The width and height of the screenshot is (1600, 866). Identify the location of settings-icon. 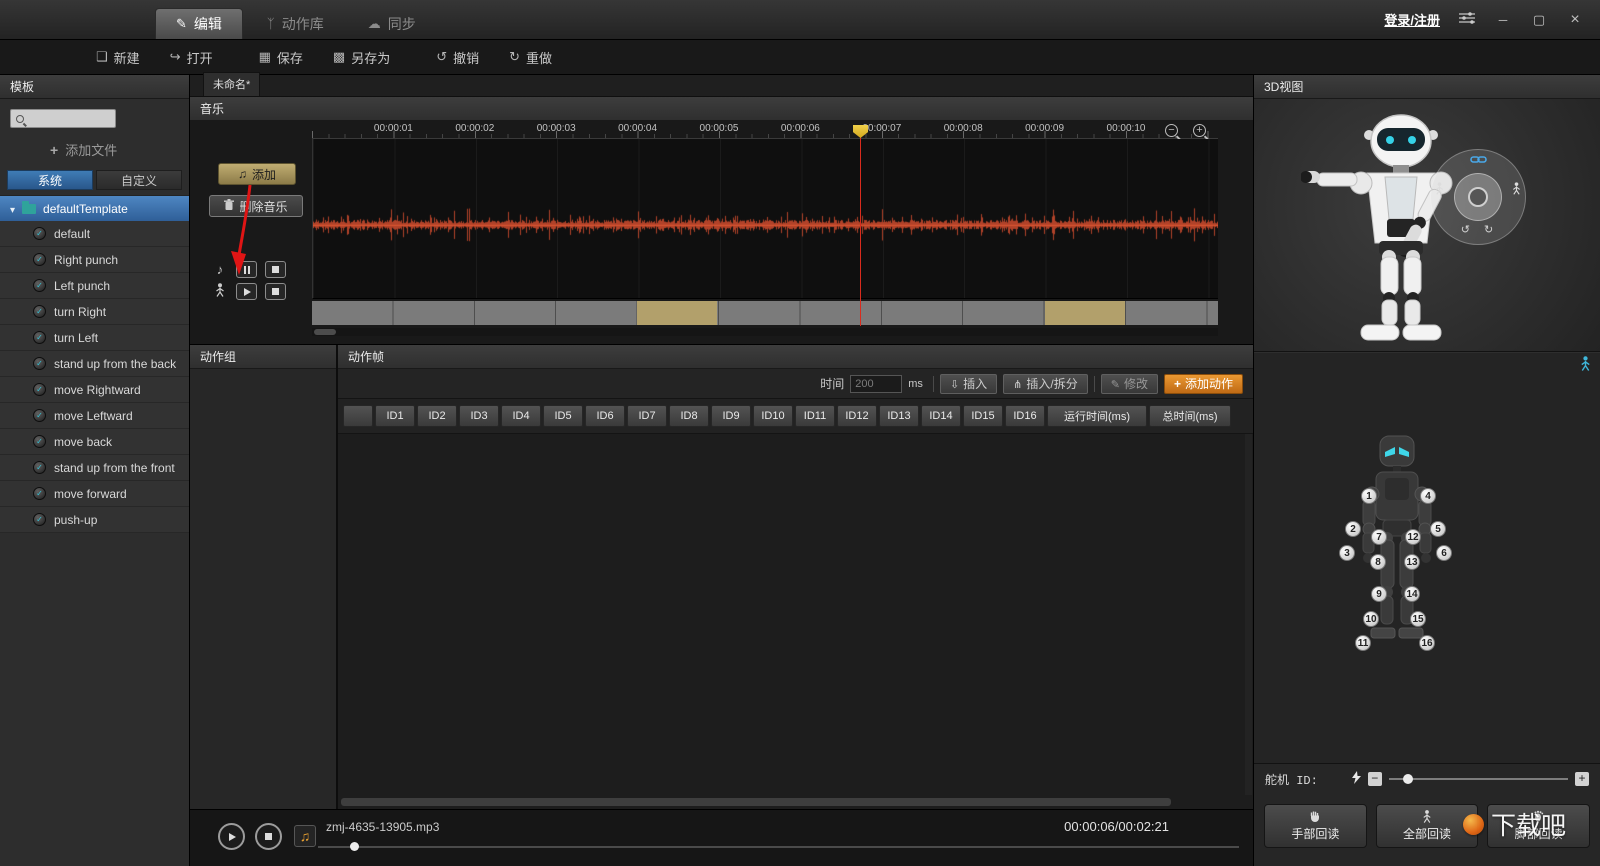
(1467, 20).